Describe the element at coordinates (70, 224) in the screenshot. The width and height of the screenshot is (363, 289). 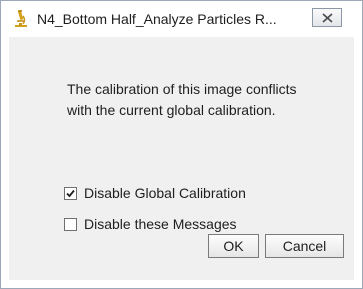
I see `disable-messages-checkbox` at that location.